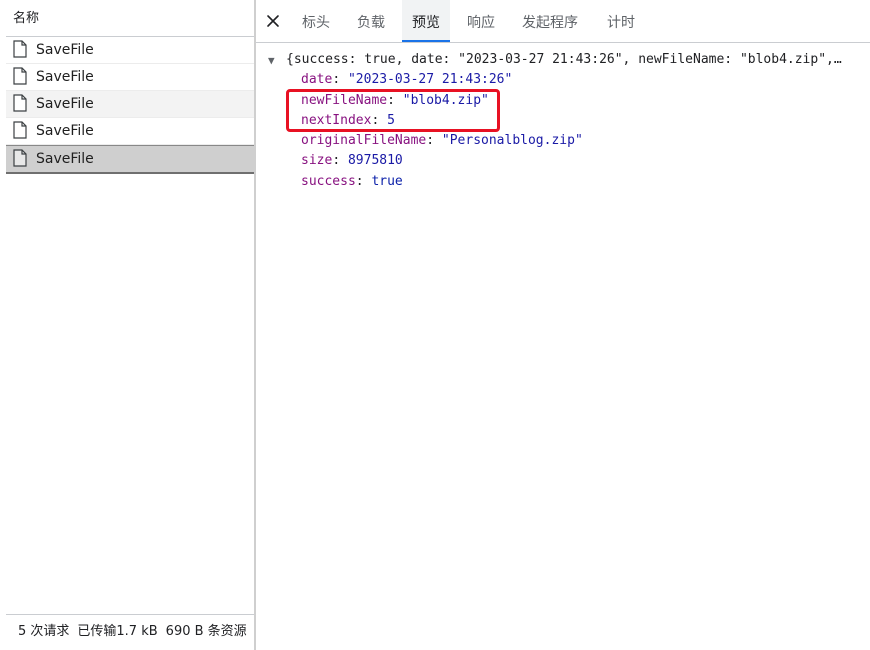 Image resolution: width=870 pixels, height=650 pixels. I want to click on resource-size: 690 B 条资源, so click(206, 631).